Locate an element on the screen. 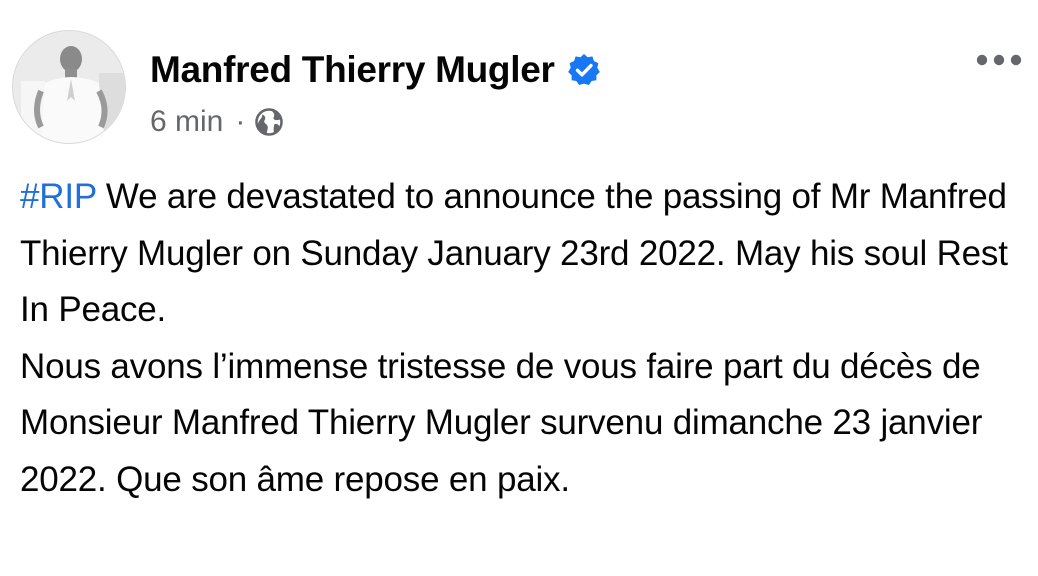 The image size is (1038, 576). more-options-button is located at coordinates (999, 60).